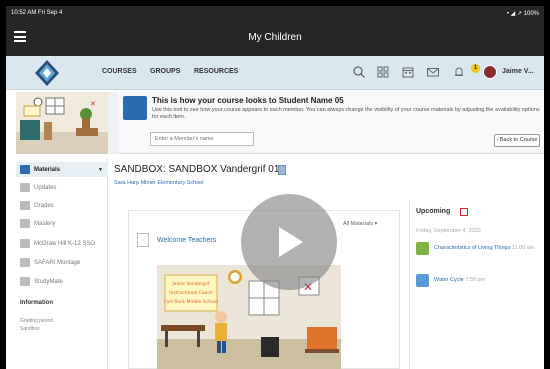  Describe the element at coordinates (37, 321) in the screenshot. I see `grading-period-label: Grading period` at that location.